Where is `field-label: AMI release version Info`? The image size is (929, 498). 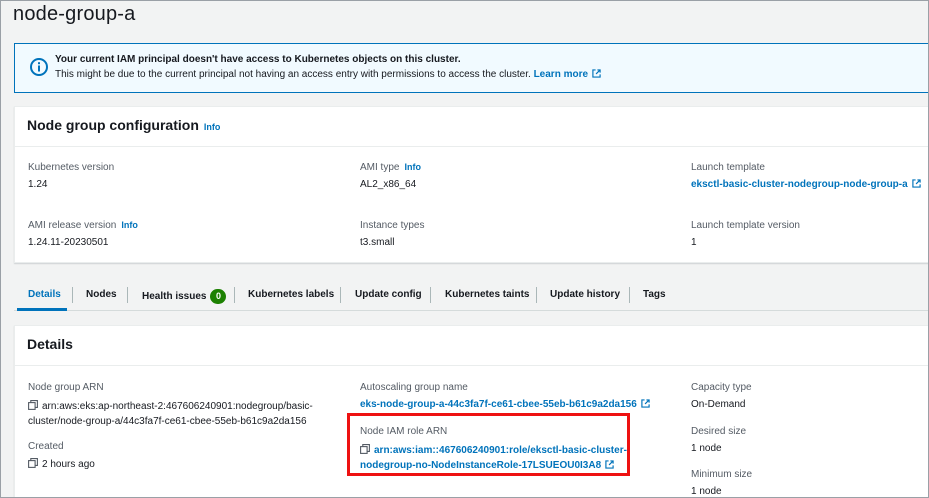 field-label: AMI release version Info is located at coordinates (83, 225).